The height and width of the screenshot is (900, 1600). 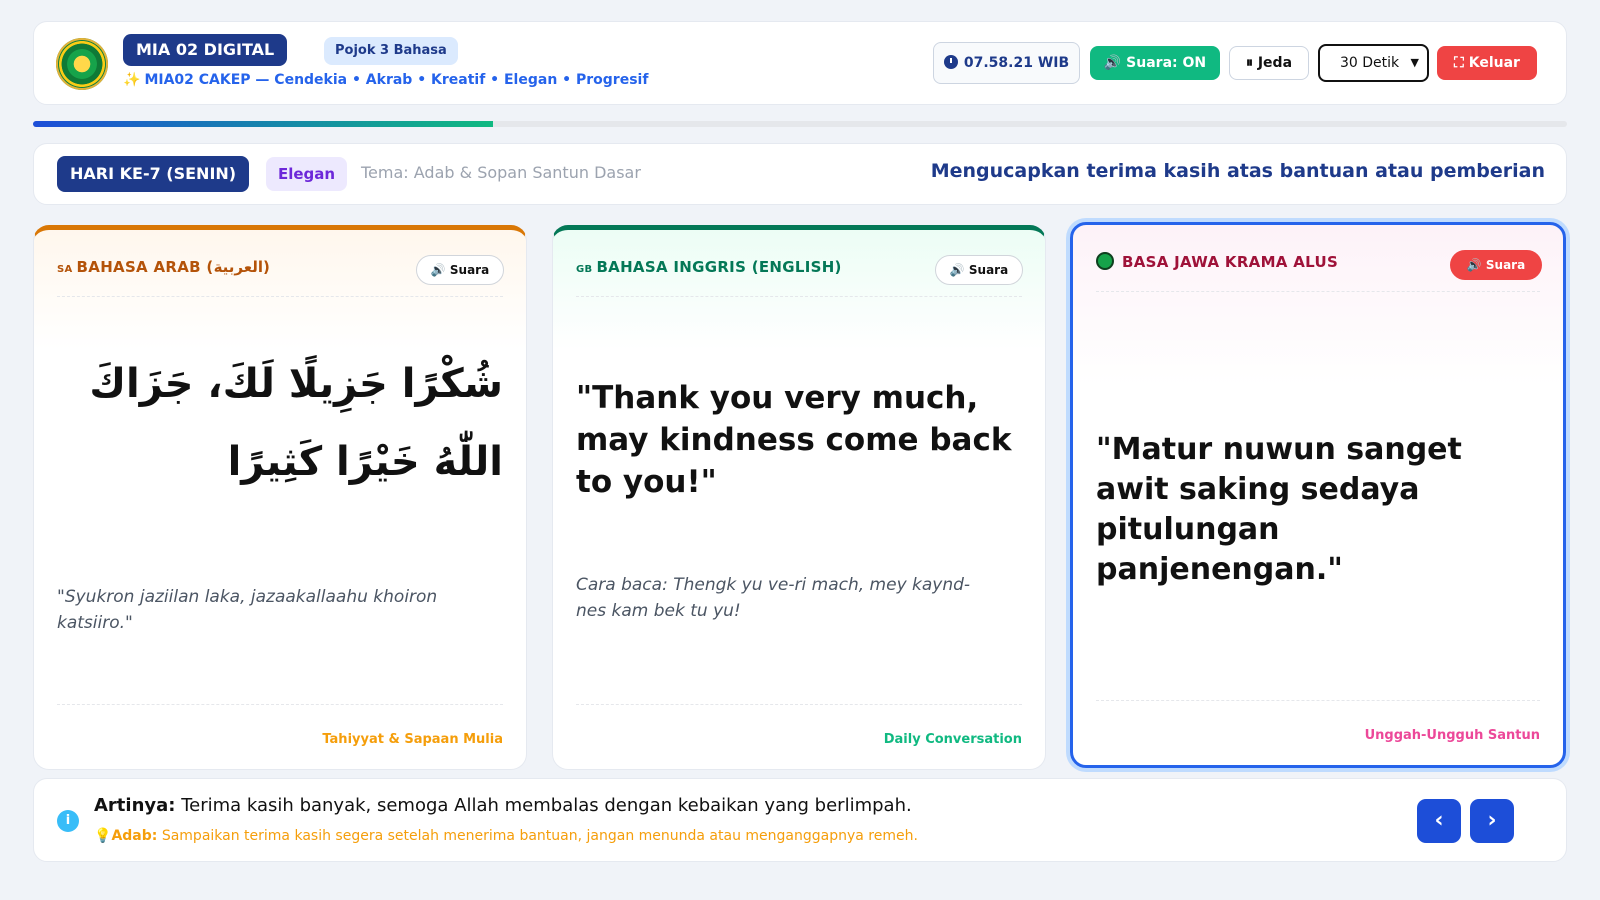 What do you see at coordinates (68, 821) in the screenshot?
I see `info-icon: i` at bounding box center [68, 821].